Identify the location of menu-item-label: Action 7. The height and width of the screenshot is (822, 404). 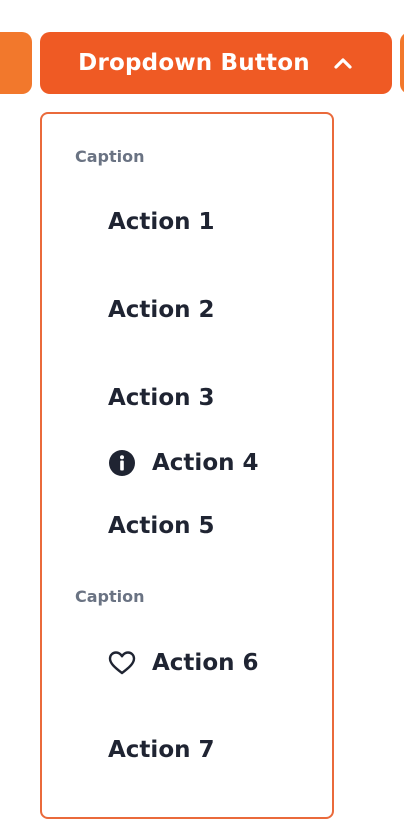
(161, 750).